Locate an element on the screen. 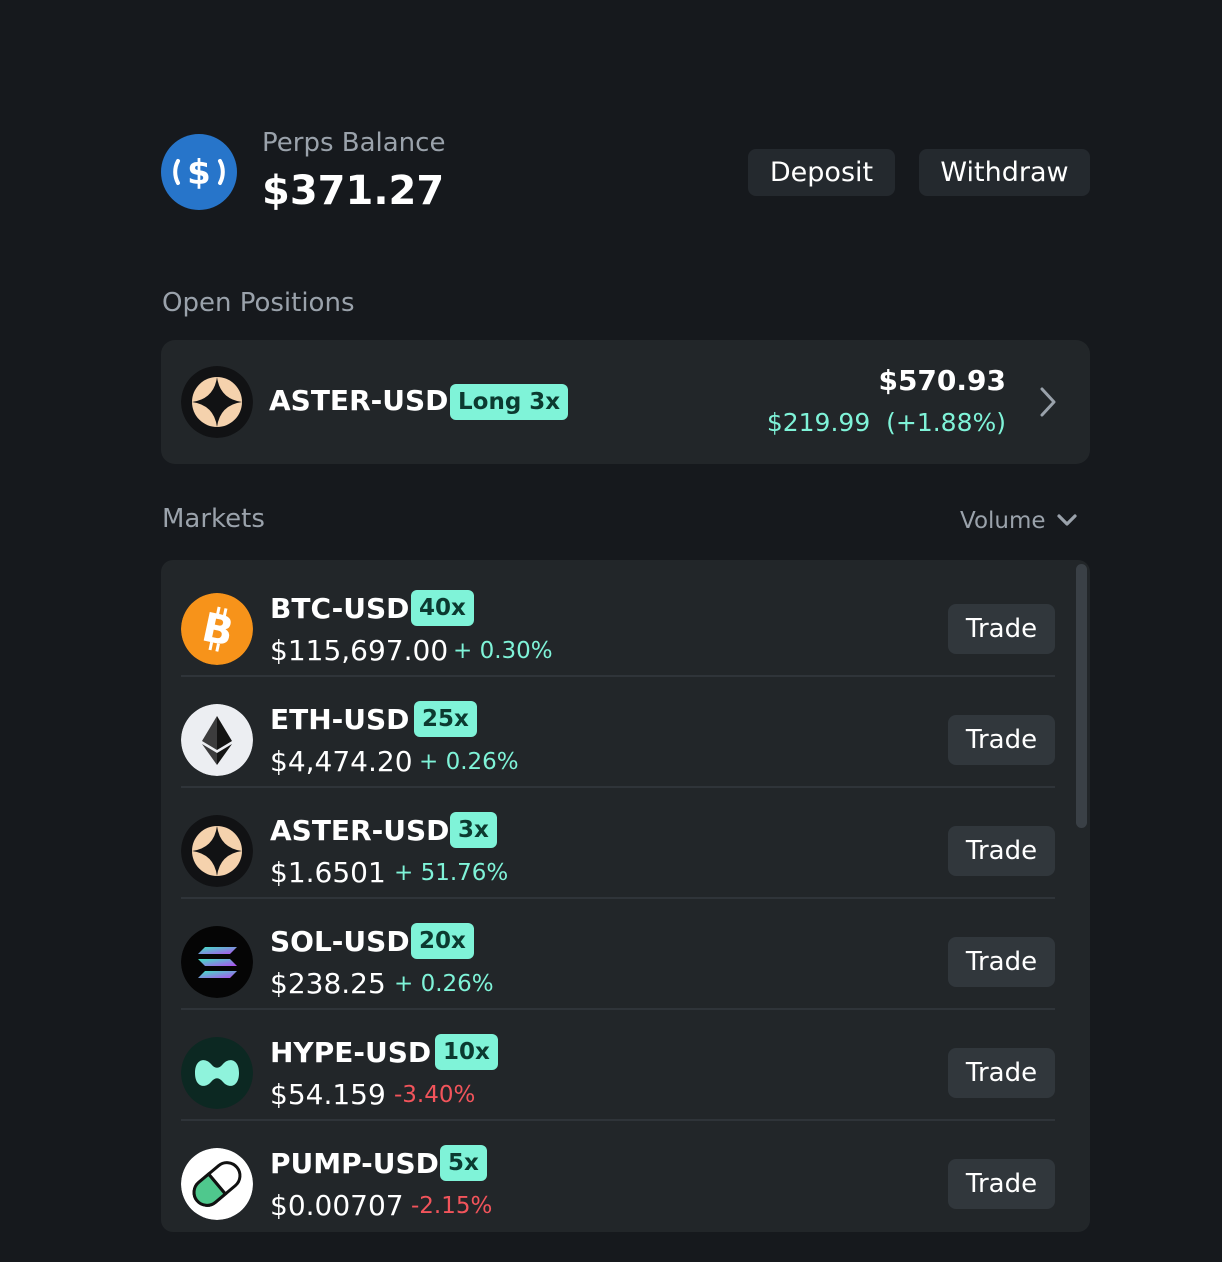 The image size is (1222, 1262). trade-button-pump: Trade is located at coordinates (1001, 1184).